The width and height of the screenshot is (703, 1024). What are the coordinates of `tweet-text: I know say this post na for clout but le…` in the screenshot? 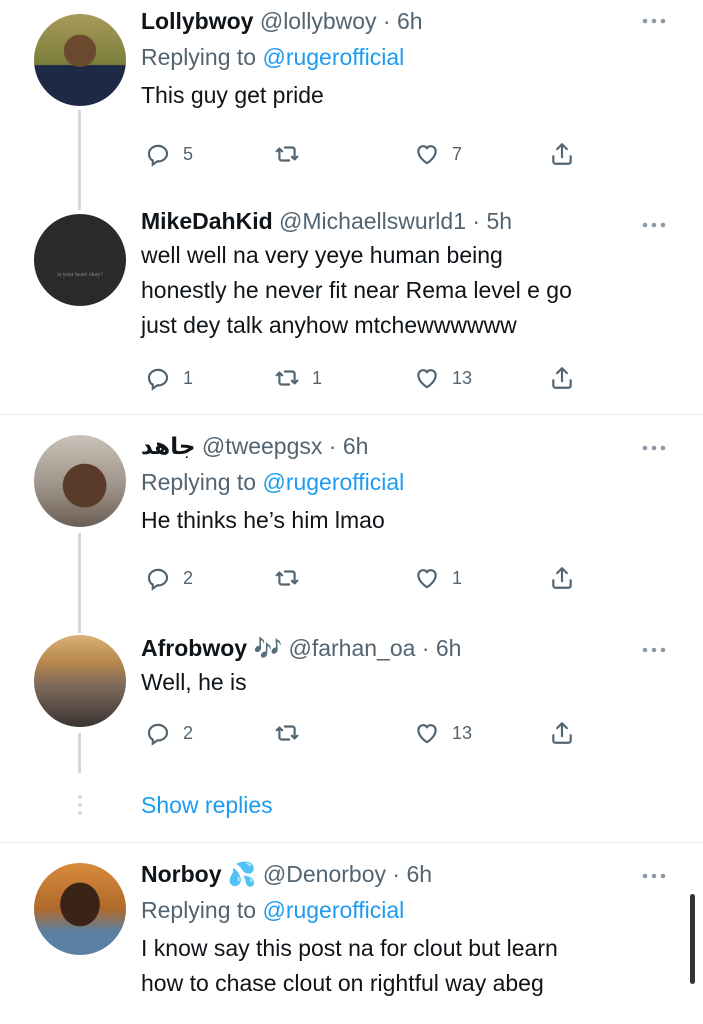 It's located at (349, 965).